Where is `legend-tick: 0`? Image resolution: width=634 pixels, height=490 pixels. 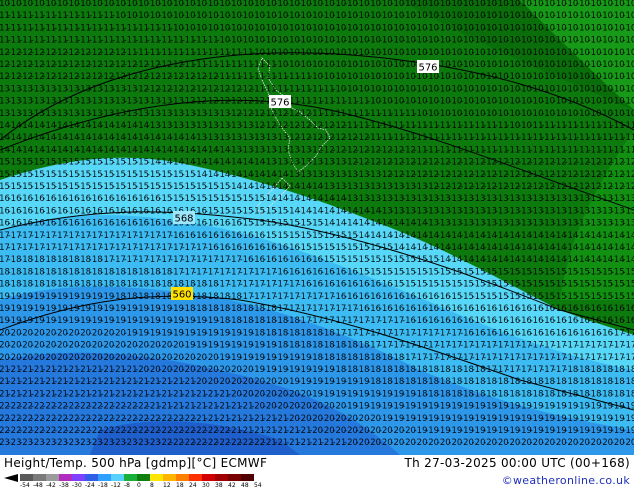 legend-tick: 0 is located at coordinates (139, 485).